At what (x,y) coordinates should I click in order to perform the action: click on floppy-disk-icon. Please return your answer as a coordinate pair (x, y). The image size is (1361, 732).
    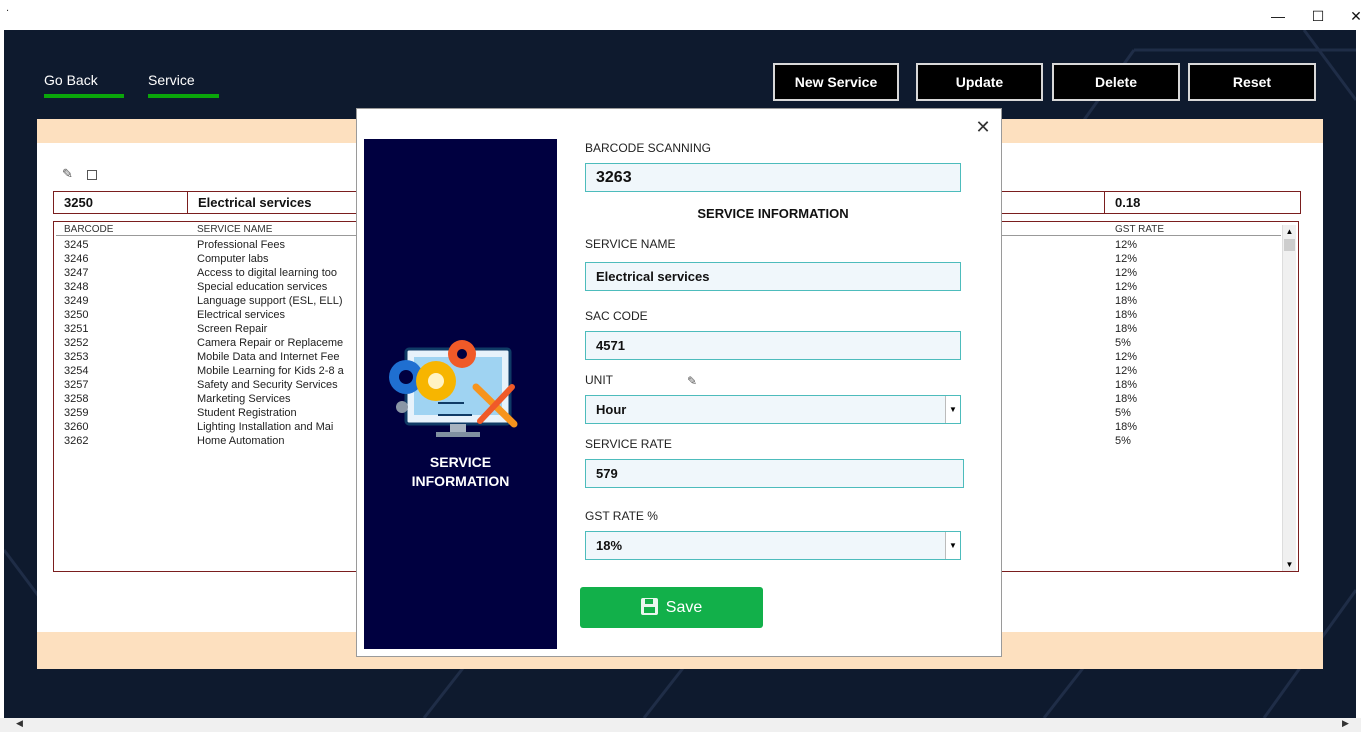
    Looking at the image, I should click on (649, 606).